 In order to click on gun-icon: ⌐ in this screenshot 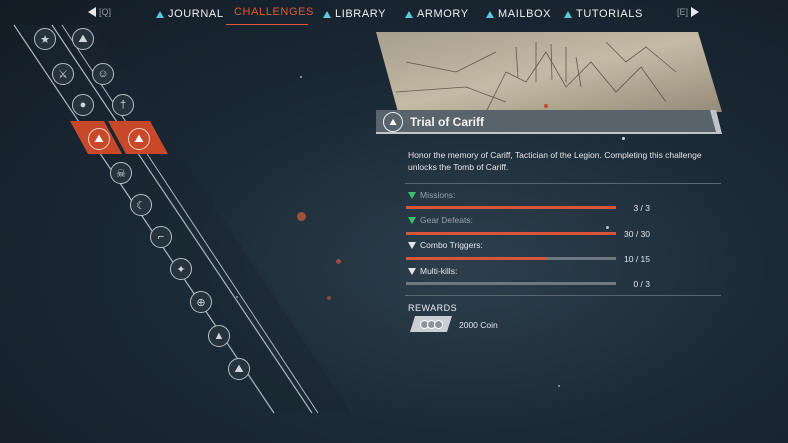, I will do `click(161, 237)`.